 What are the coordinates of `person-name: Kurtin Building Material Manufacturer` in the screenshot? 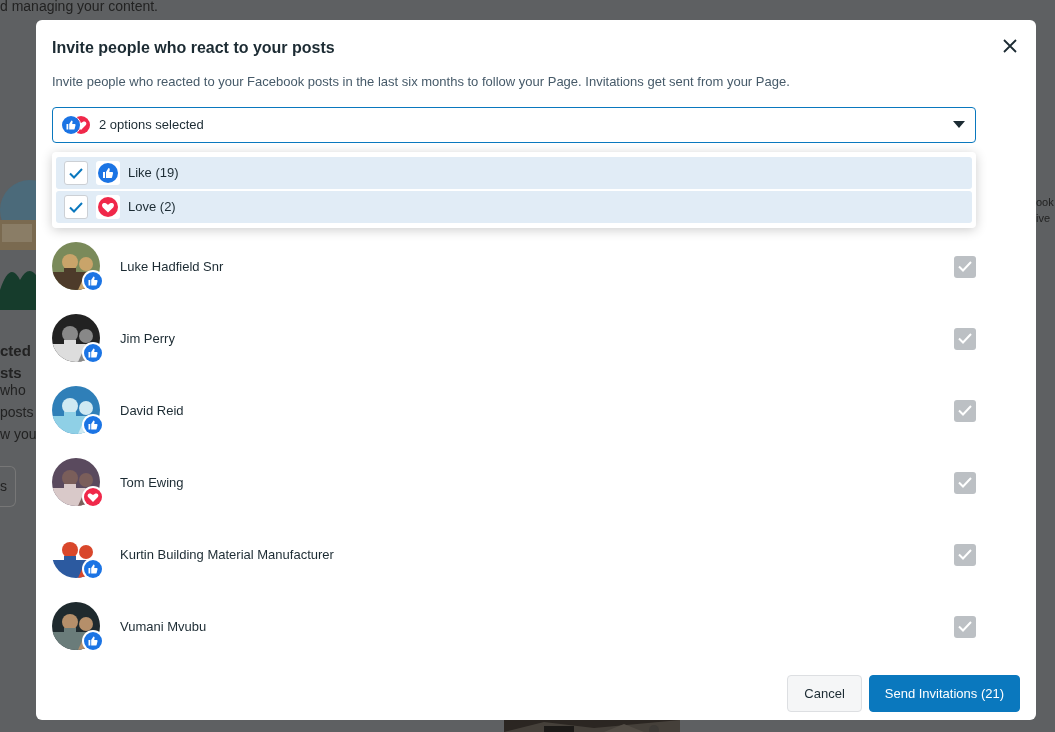 It's located at (227, 554).